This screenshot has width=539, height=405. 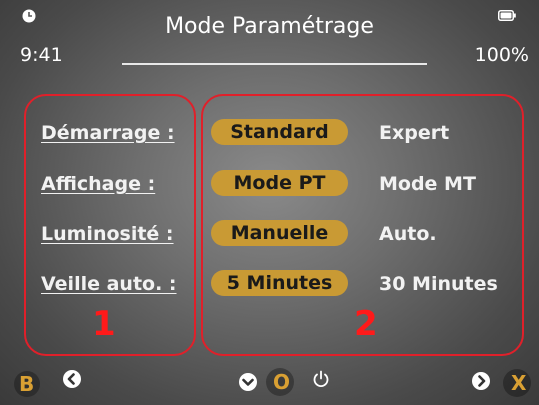 I want to click on clock-time: 9:41, so click(x=41, y=55).